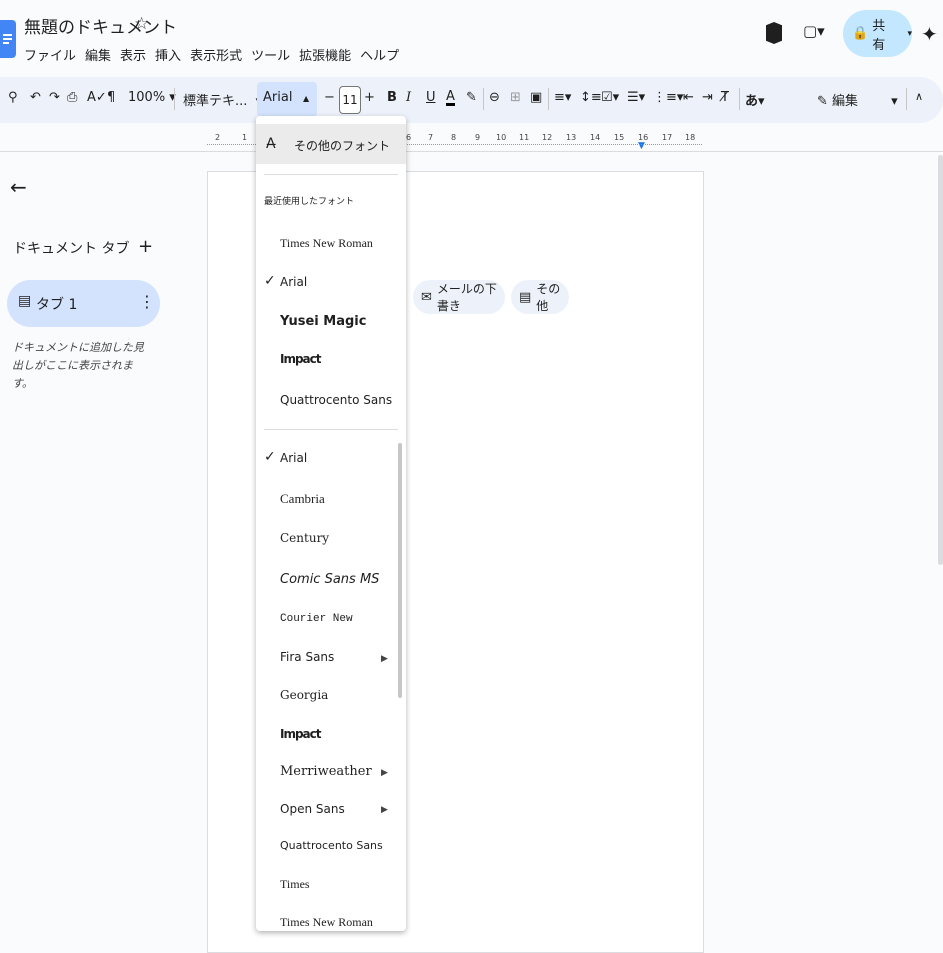 The width and height of the screenshot is (943, 953). What do you see at coordinates (111, 97) in the screenshot?
I see `paint-format-icon: ¶` at bounding box center [111, 97].